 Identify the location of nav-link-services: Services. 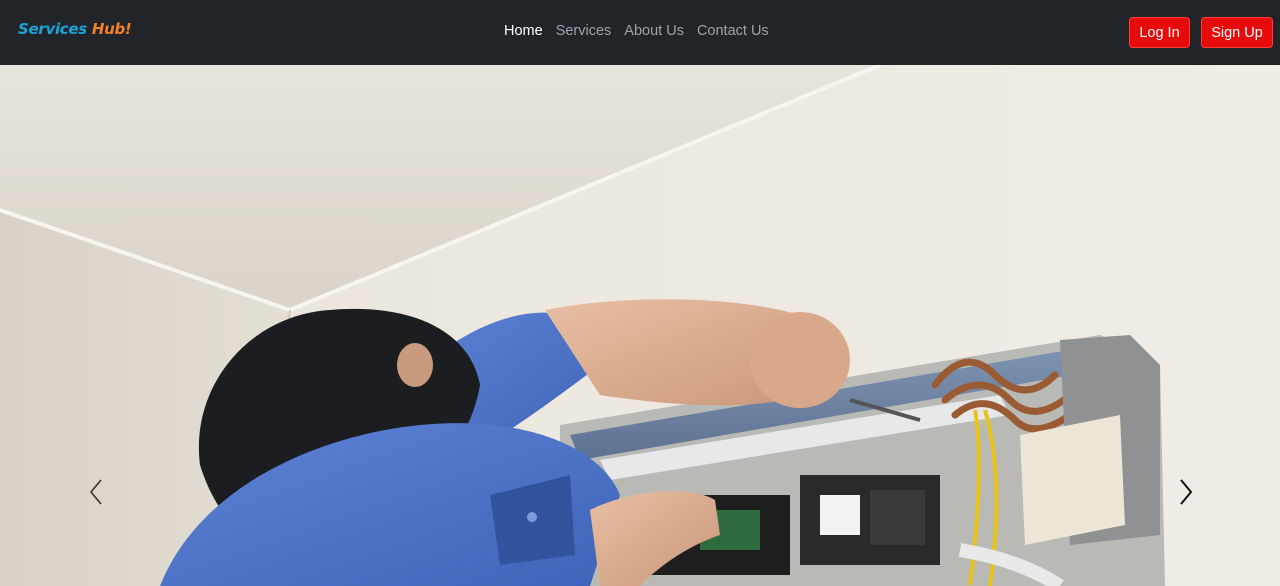
(584, 31).